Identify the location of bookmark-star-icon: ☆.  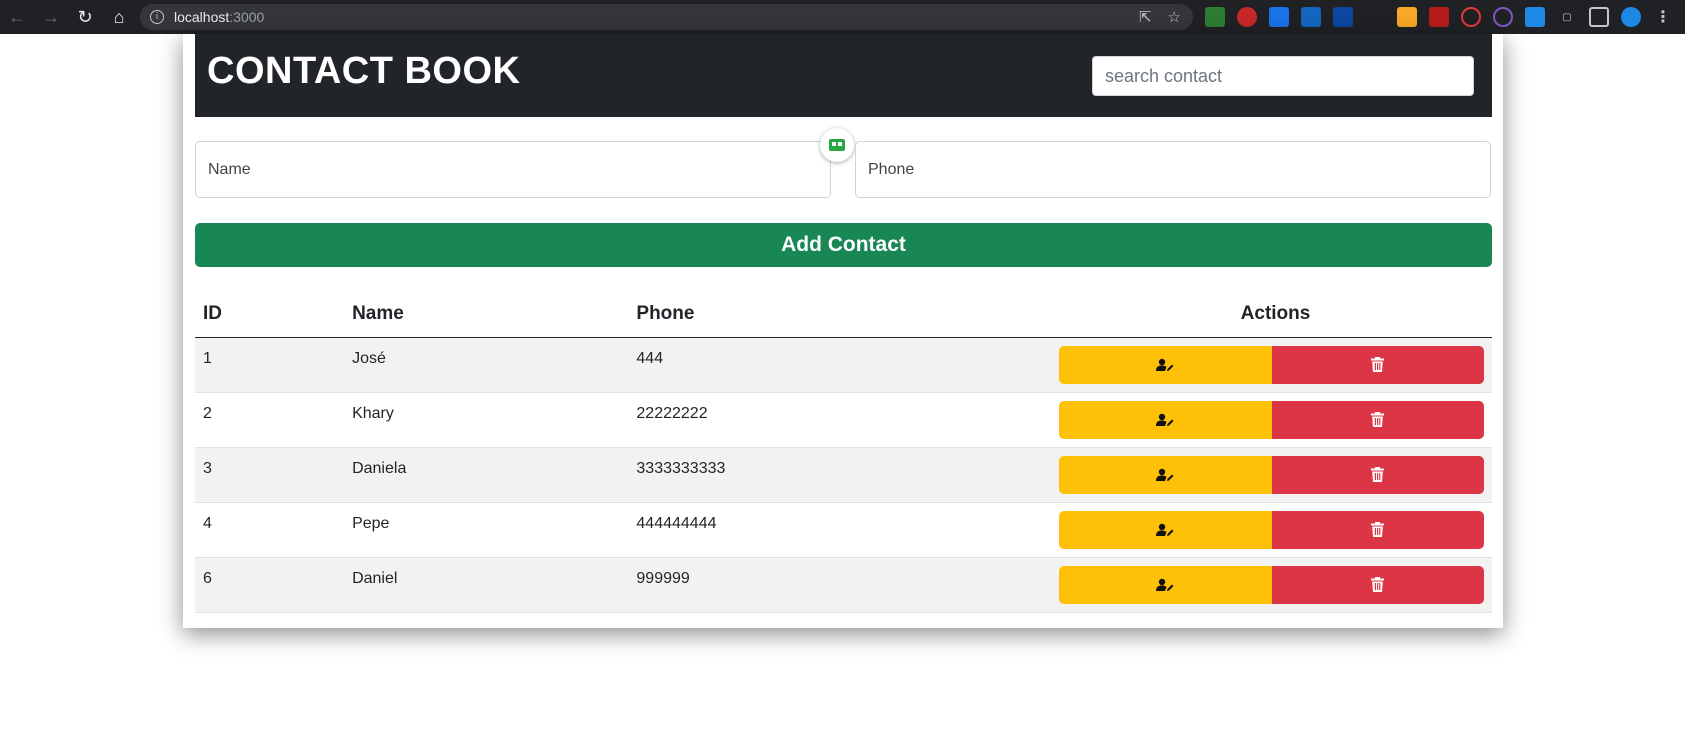
(1174, 17).